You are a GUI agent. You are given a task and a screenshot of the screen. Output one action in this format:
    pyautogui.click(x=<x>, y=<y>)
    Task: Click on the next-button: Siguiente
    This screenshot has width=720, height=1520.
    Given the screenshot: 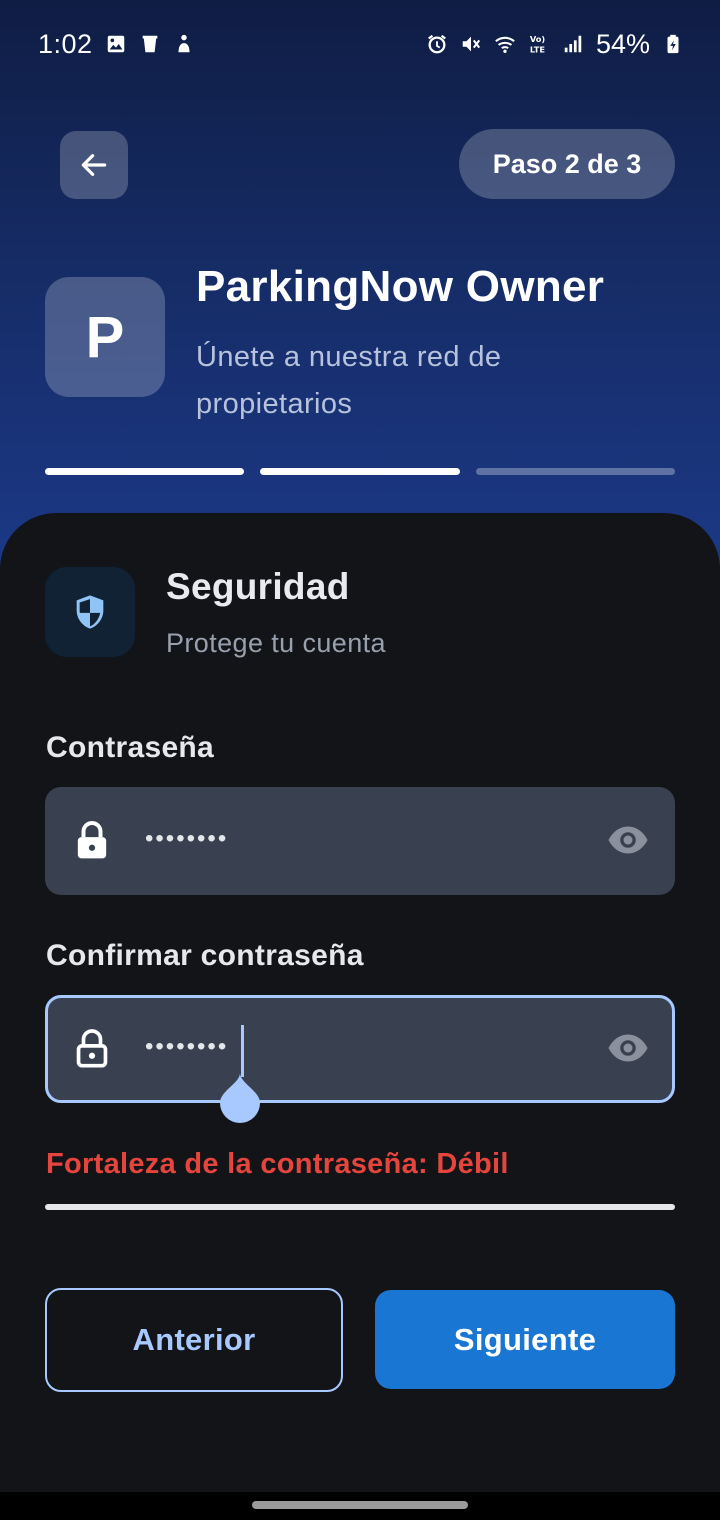 What is the action you would take?
    pyautogui.click(x=525, y=1339)
    